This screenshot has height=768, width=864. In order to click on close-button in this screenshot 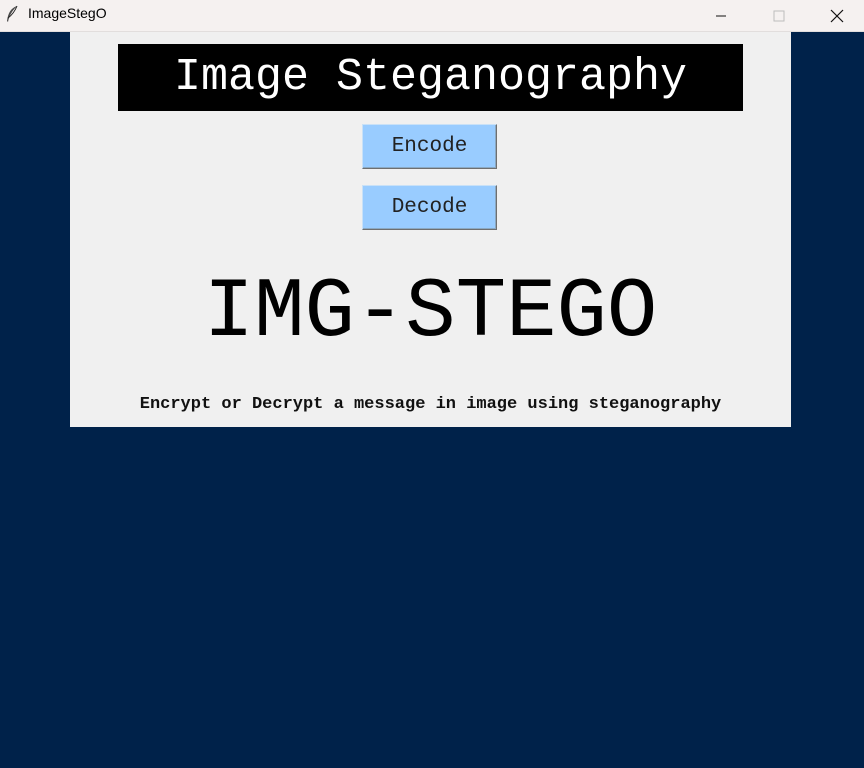, I will do `click(836, 15)`.